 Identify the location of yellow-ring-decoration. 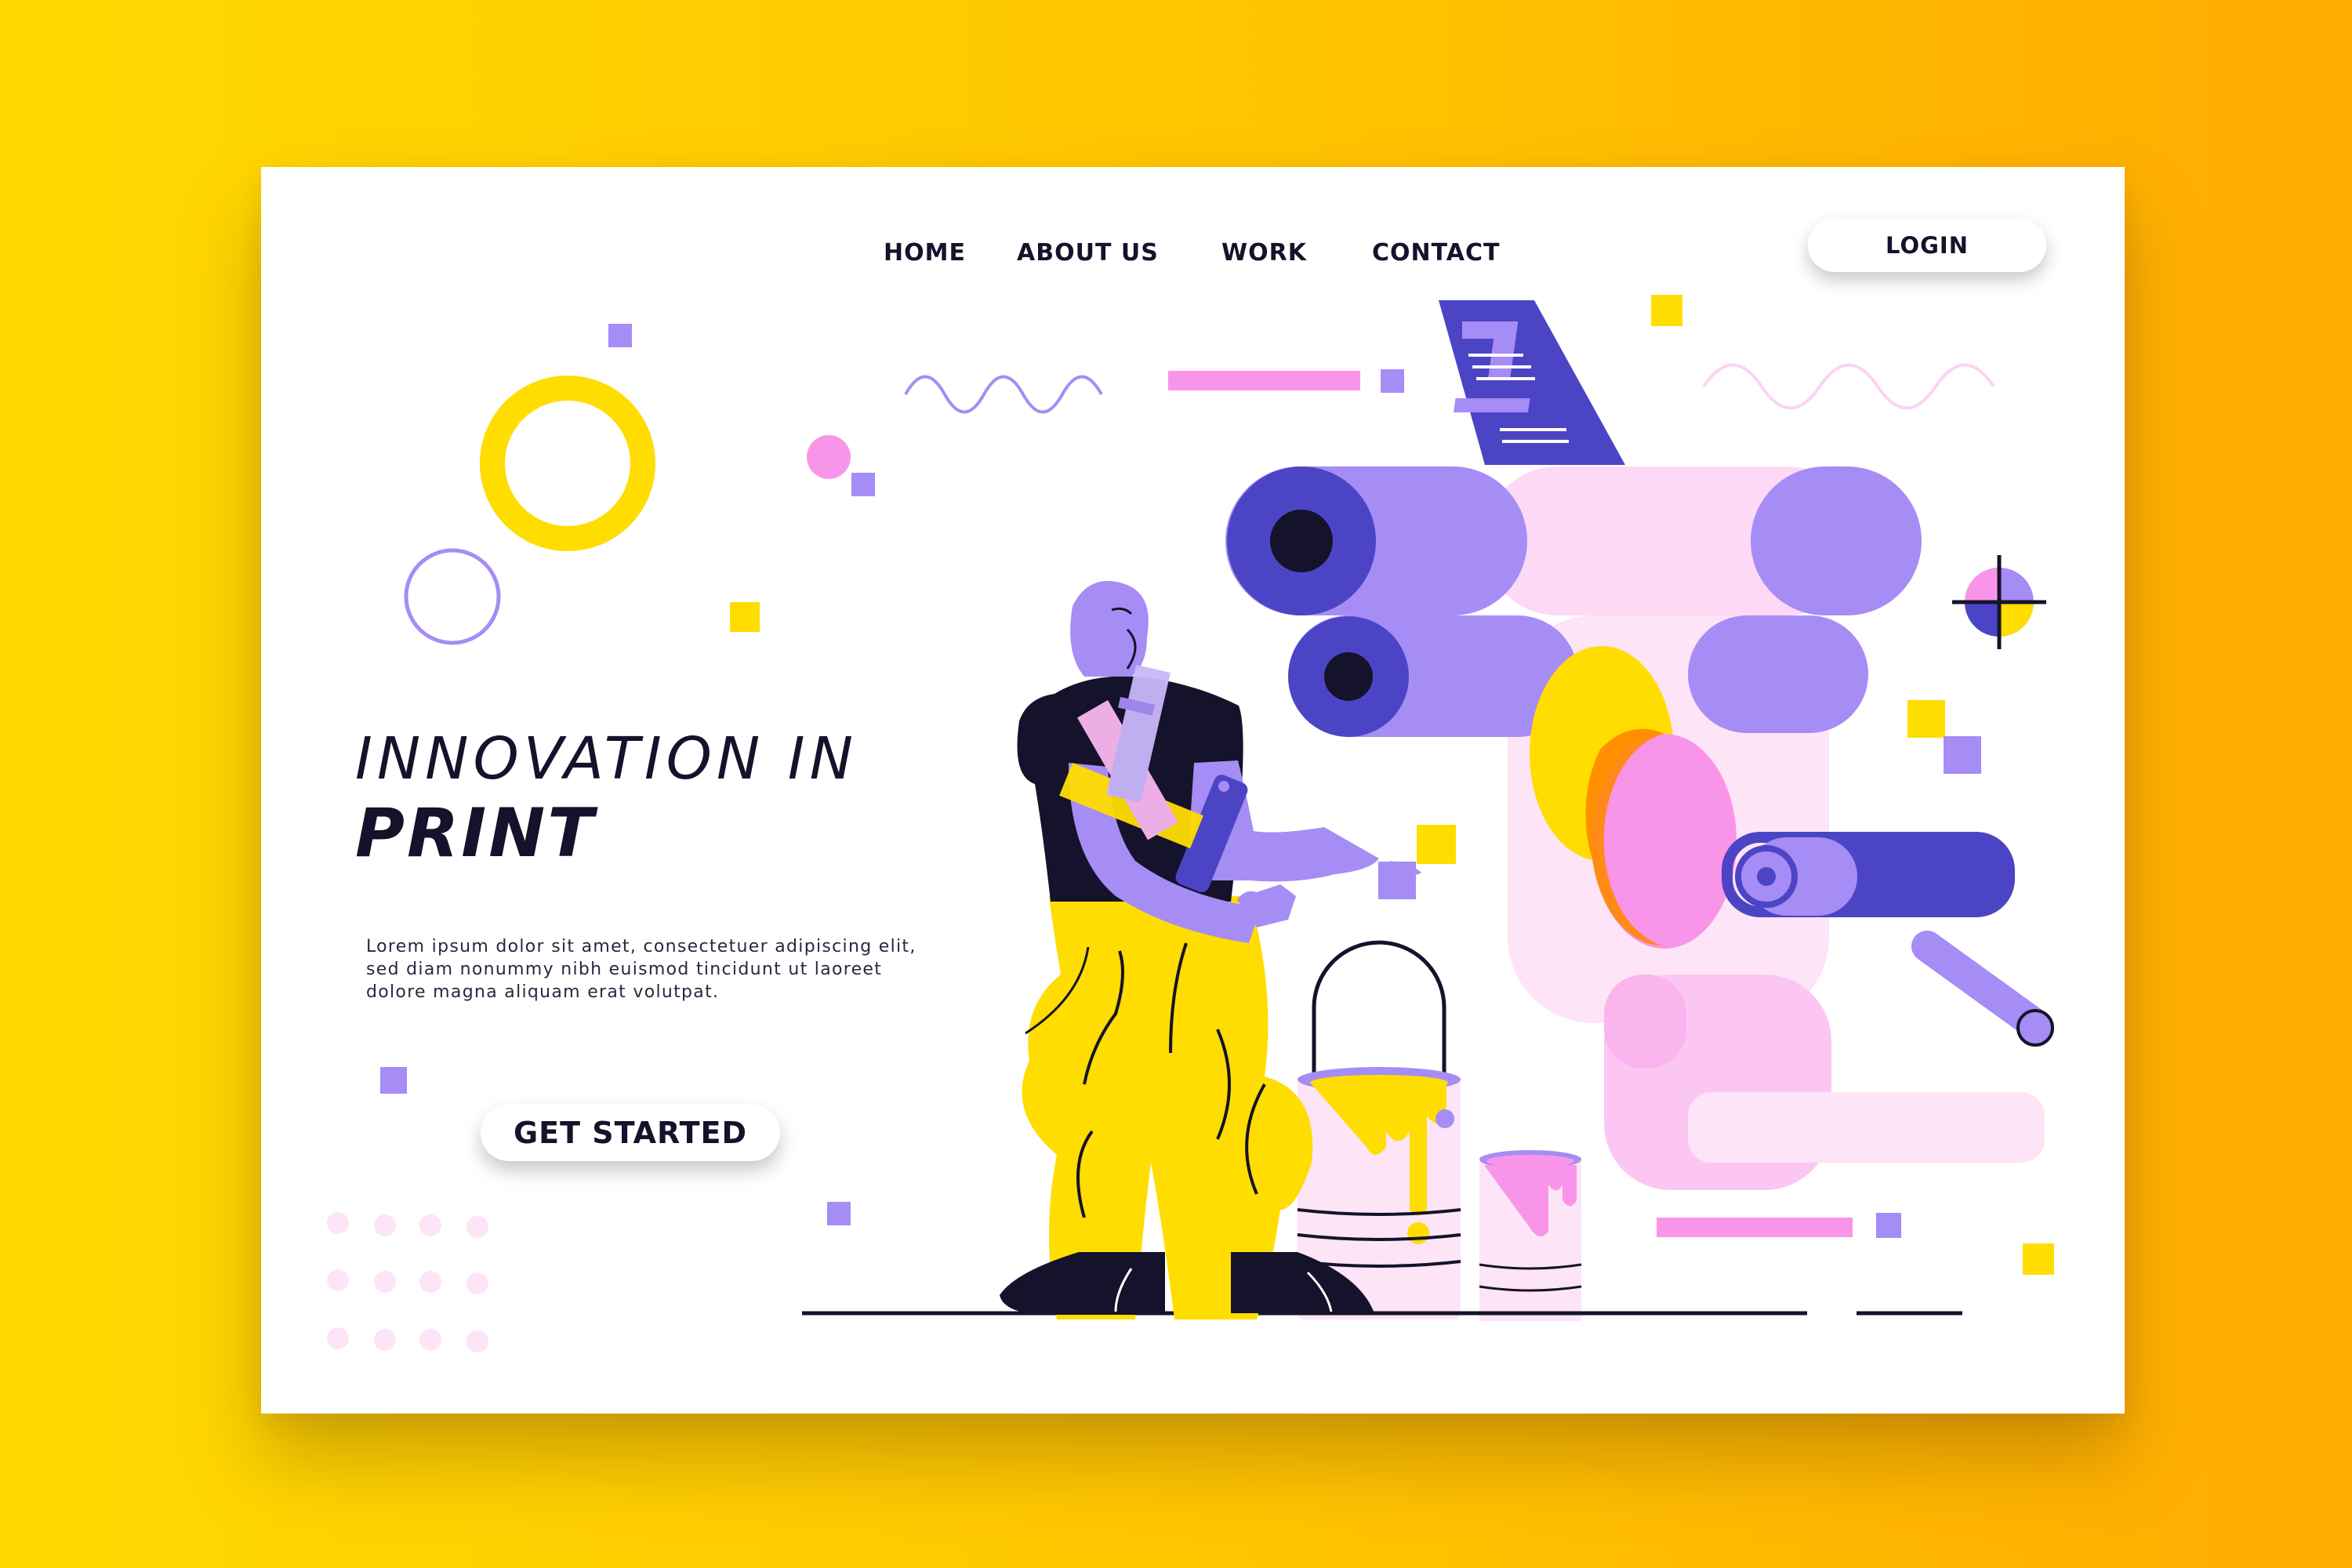
(567, 463).